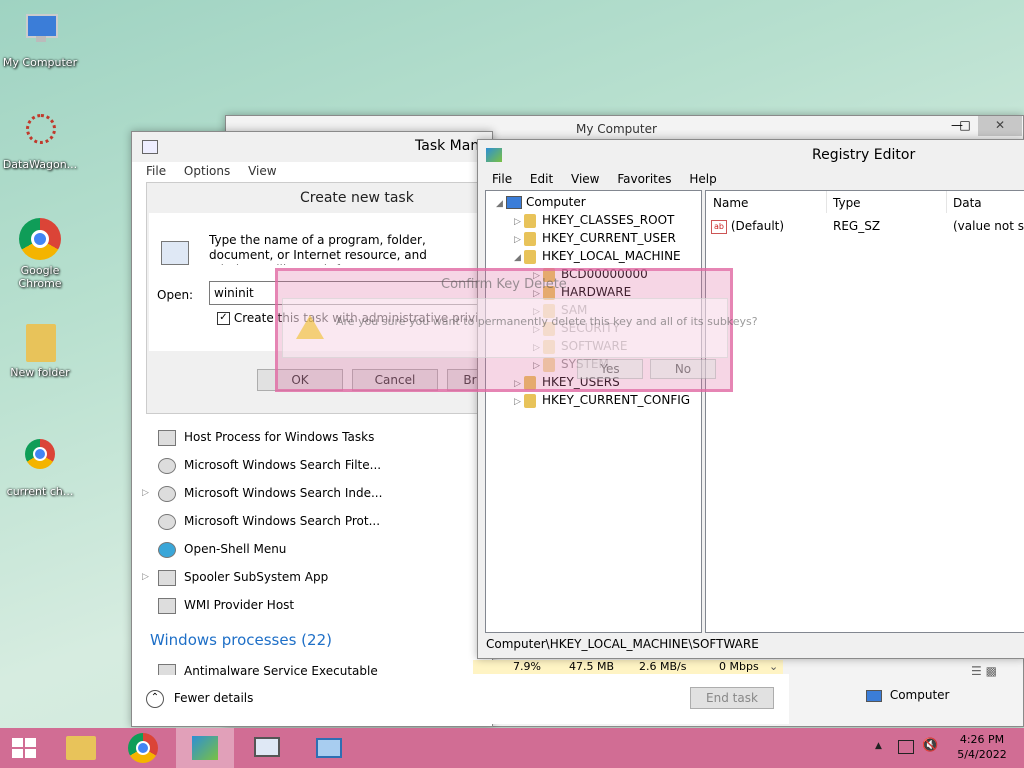 The width and height of the screenshot is (1024, 768). Describe the element at coordinates (930, 745) in the screenshot. I see `volume-muted-icon: 🔇` at that location.